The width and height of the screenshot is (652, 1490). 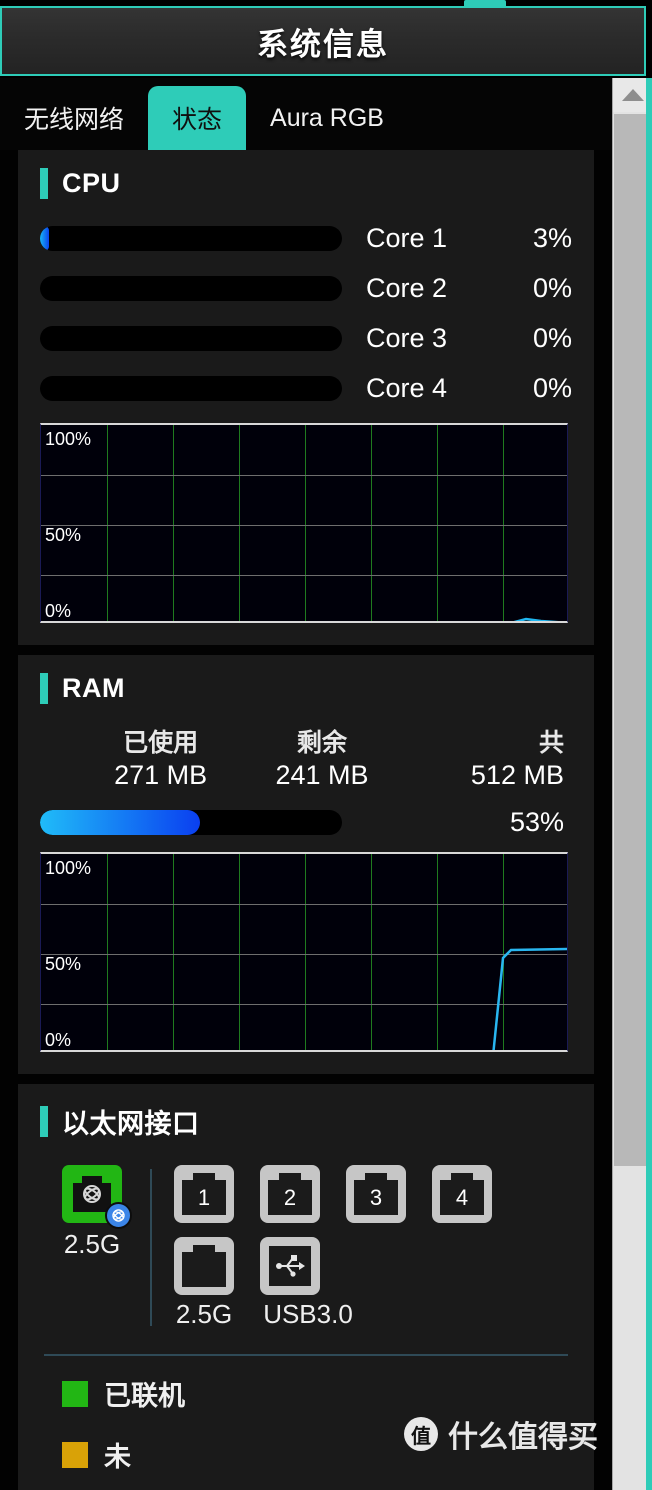 I want to click on ram-free-value: 241 MB, so click(x=322, y=775).